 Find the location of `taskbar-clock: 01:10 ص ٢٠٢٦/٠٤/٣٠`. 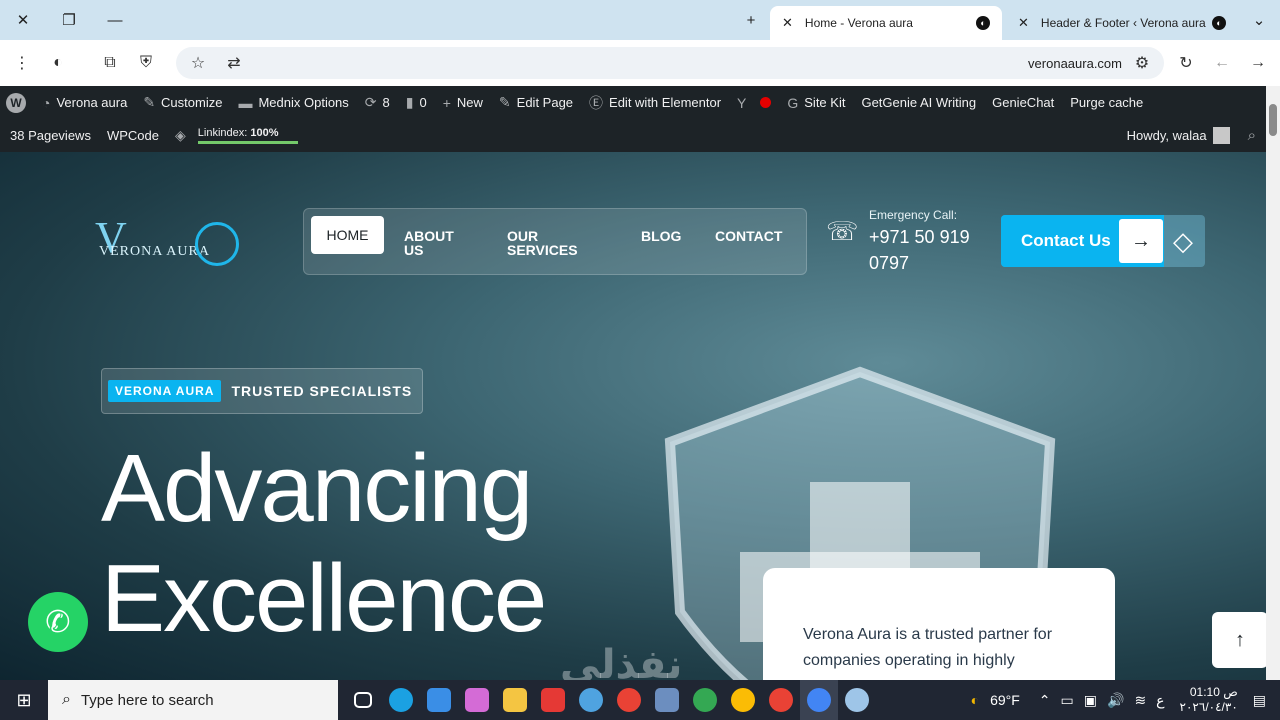

taskbar-clock: 01:10 ص ٢٠٢٦/٠٤/٣٠ is located at coordinates (1209, 700).